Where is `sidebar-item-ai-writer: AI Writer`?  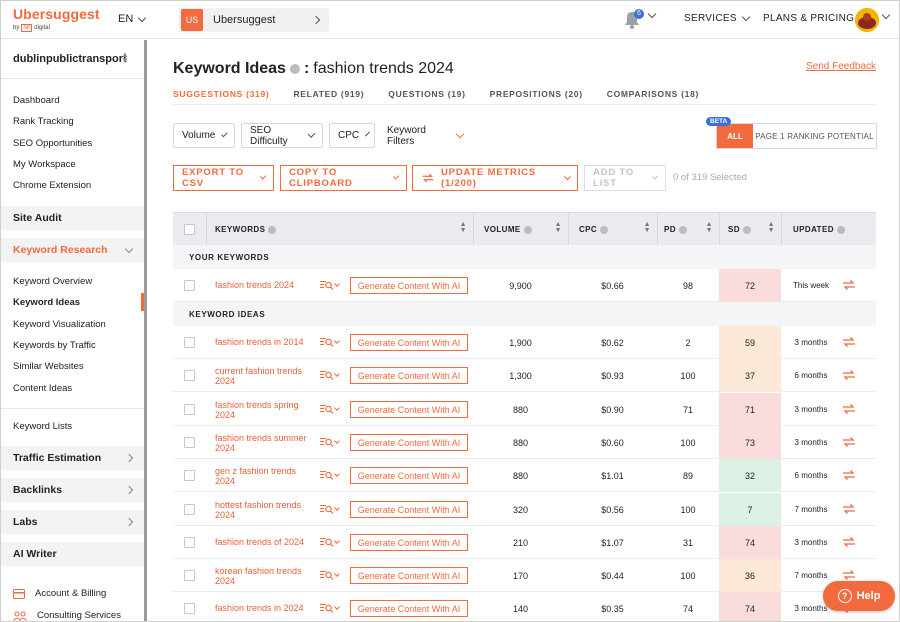
sidebar-item-ai-writer: AI Writer is located at coordinates (72, 554).